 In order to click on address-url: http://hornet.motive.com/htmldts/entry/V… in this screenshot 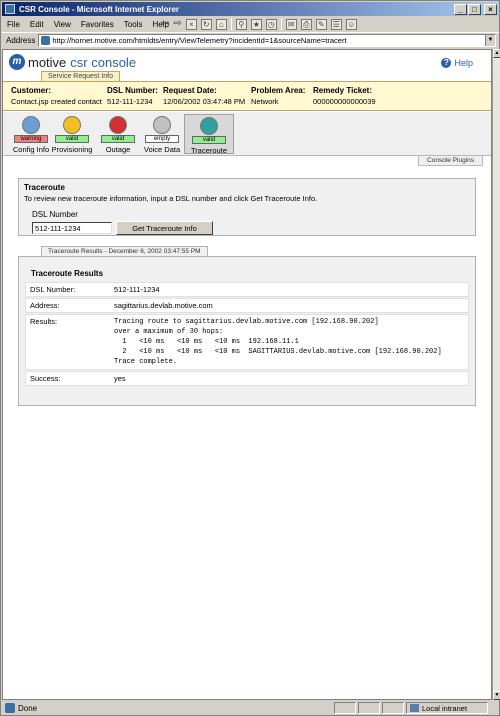, I will do `click(268, 40)`.